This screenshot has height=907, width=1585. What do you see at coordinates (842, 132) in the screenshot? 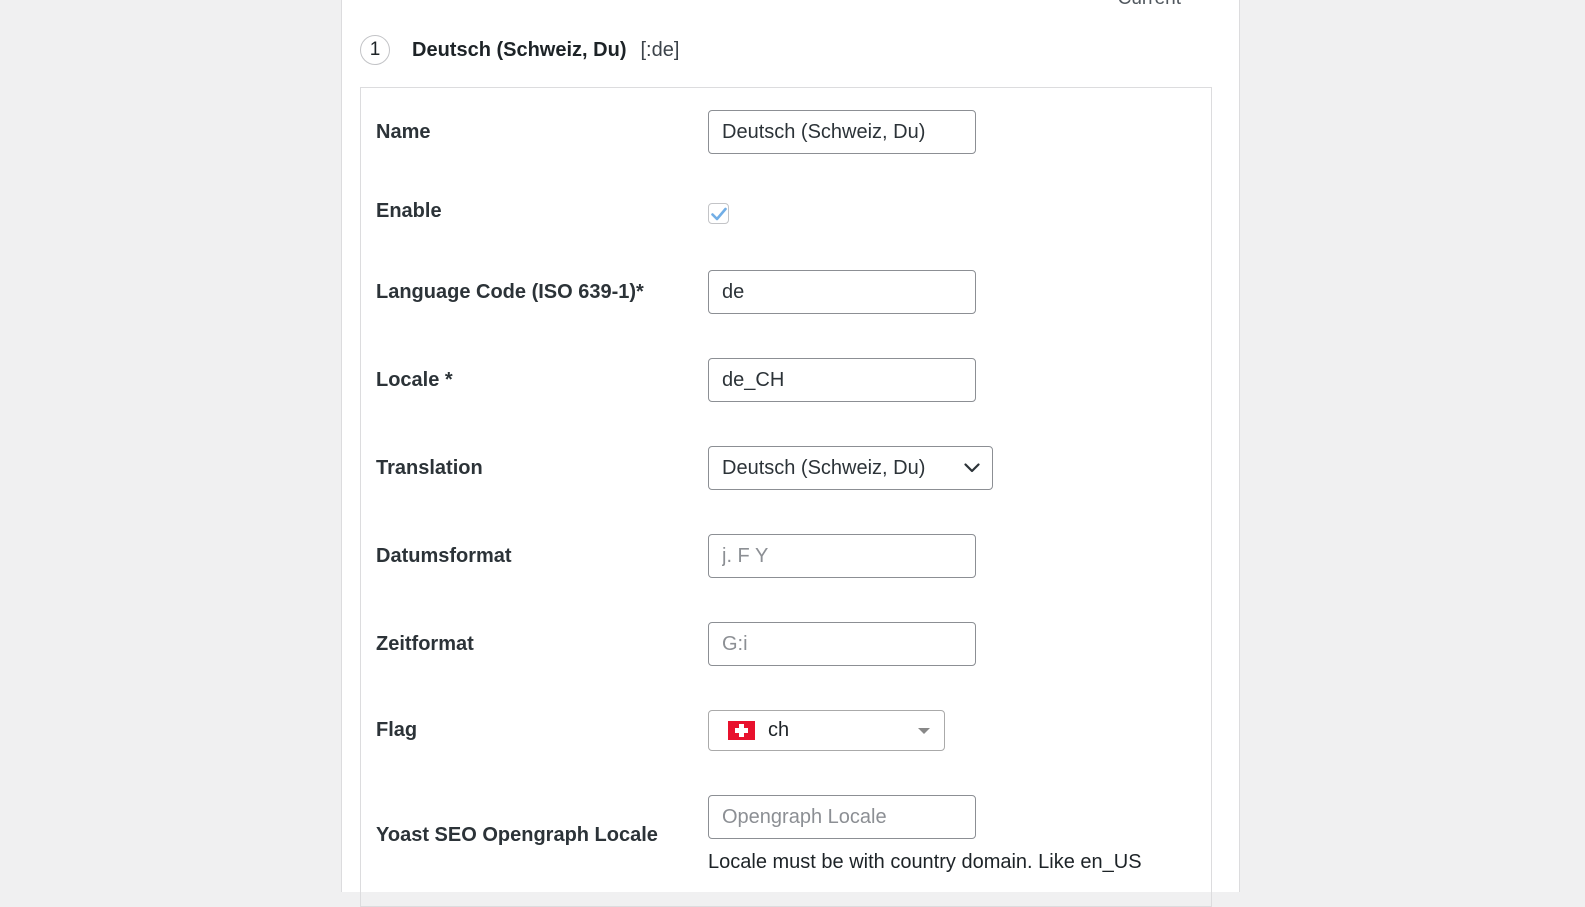
I see `name-input` at bounding box center [842, 132].